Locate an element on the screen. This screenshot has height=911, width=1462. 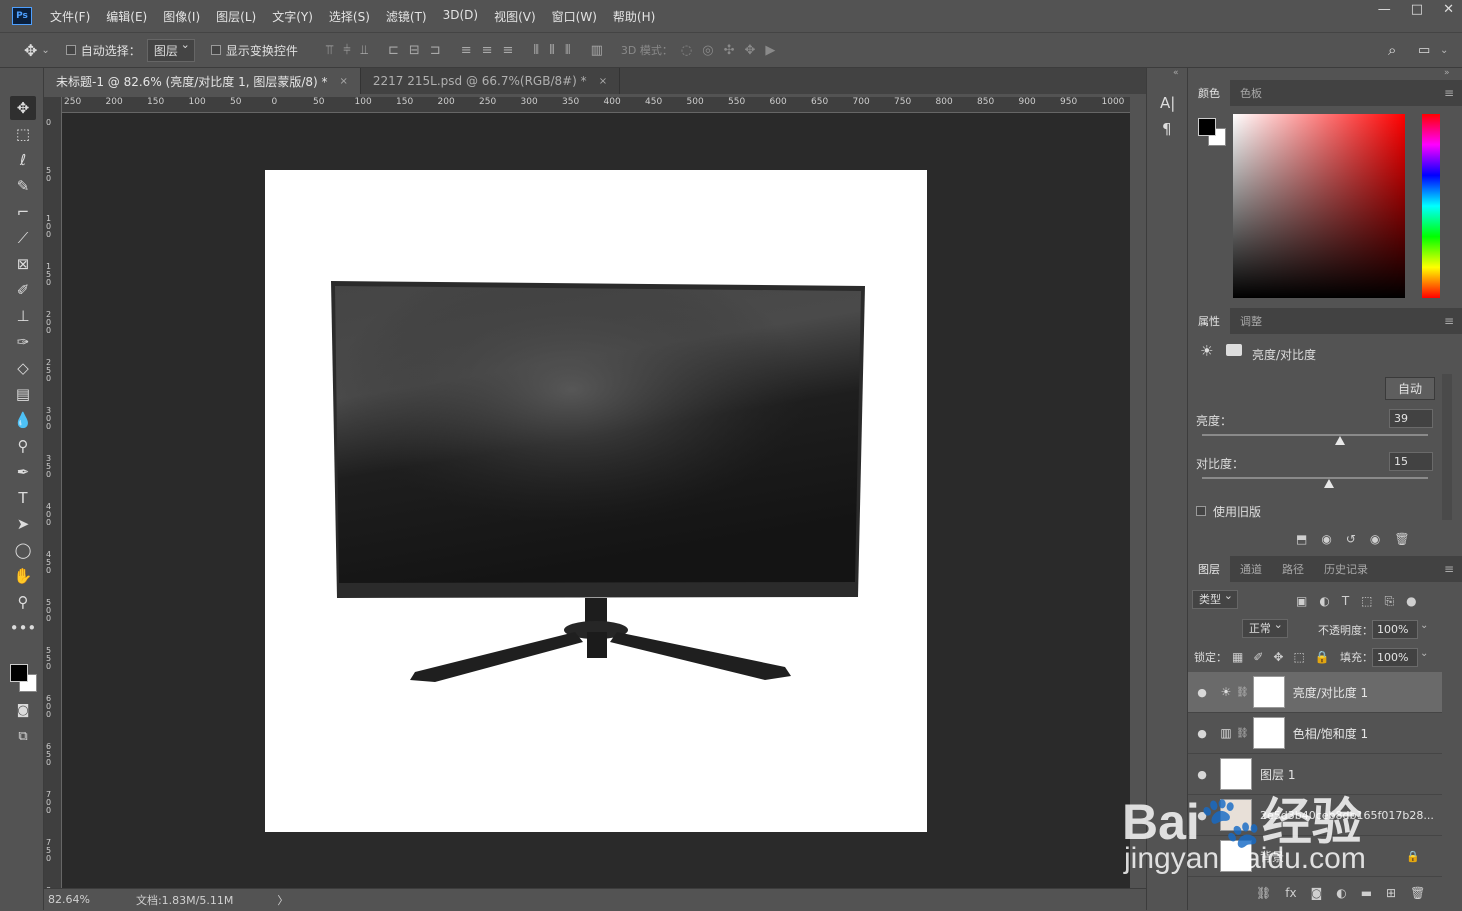
character-panel-icon: A| is located at coordinates (1167, 103).